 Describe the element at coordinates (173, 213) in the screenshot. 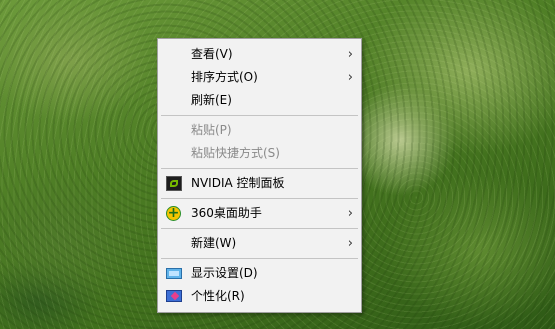

I see `360-icon` at that location.